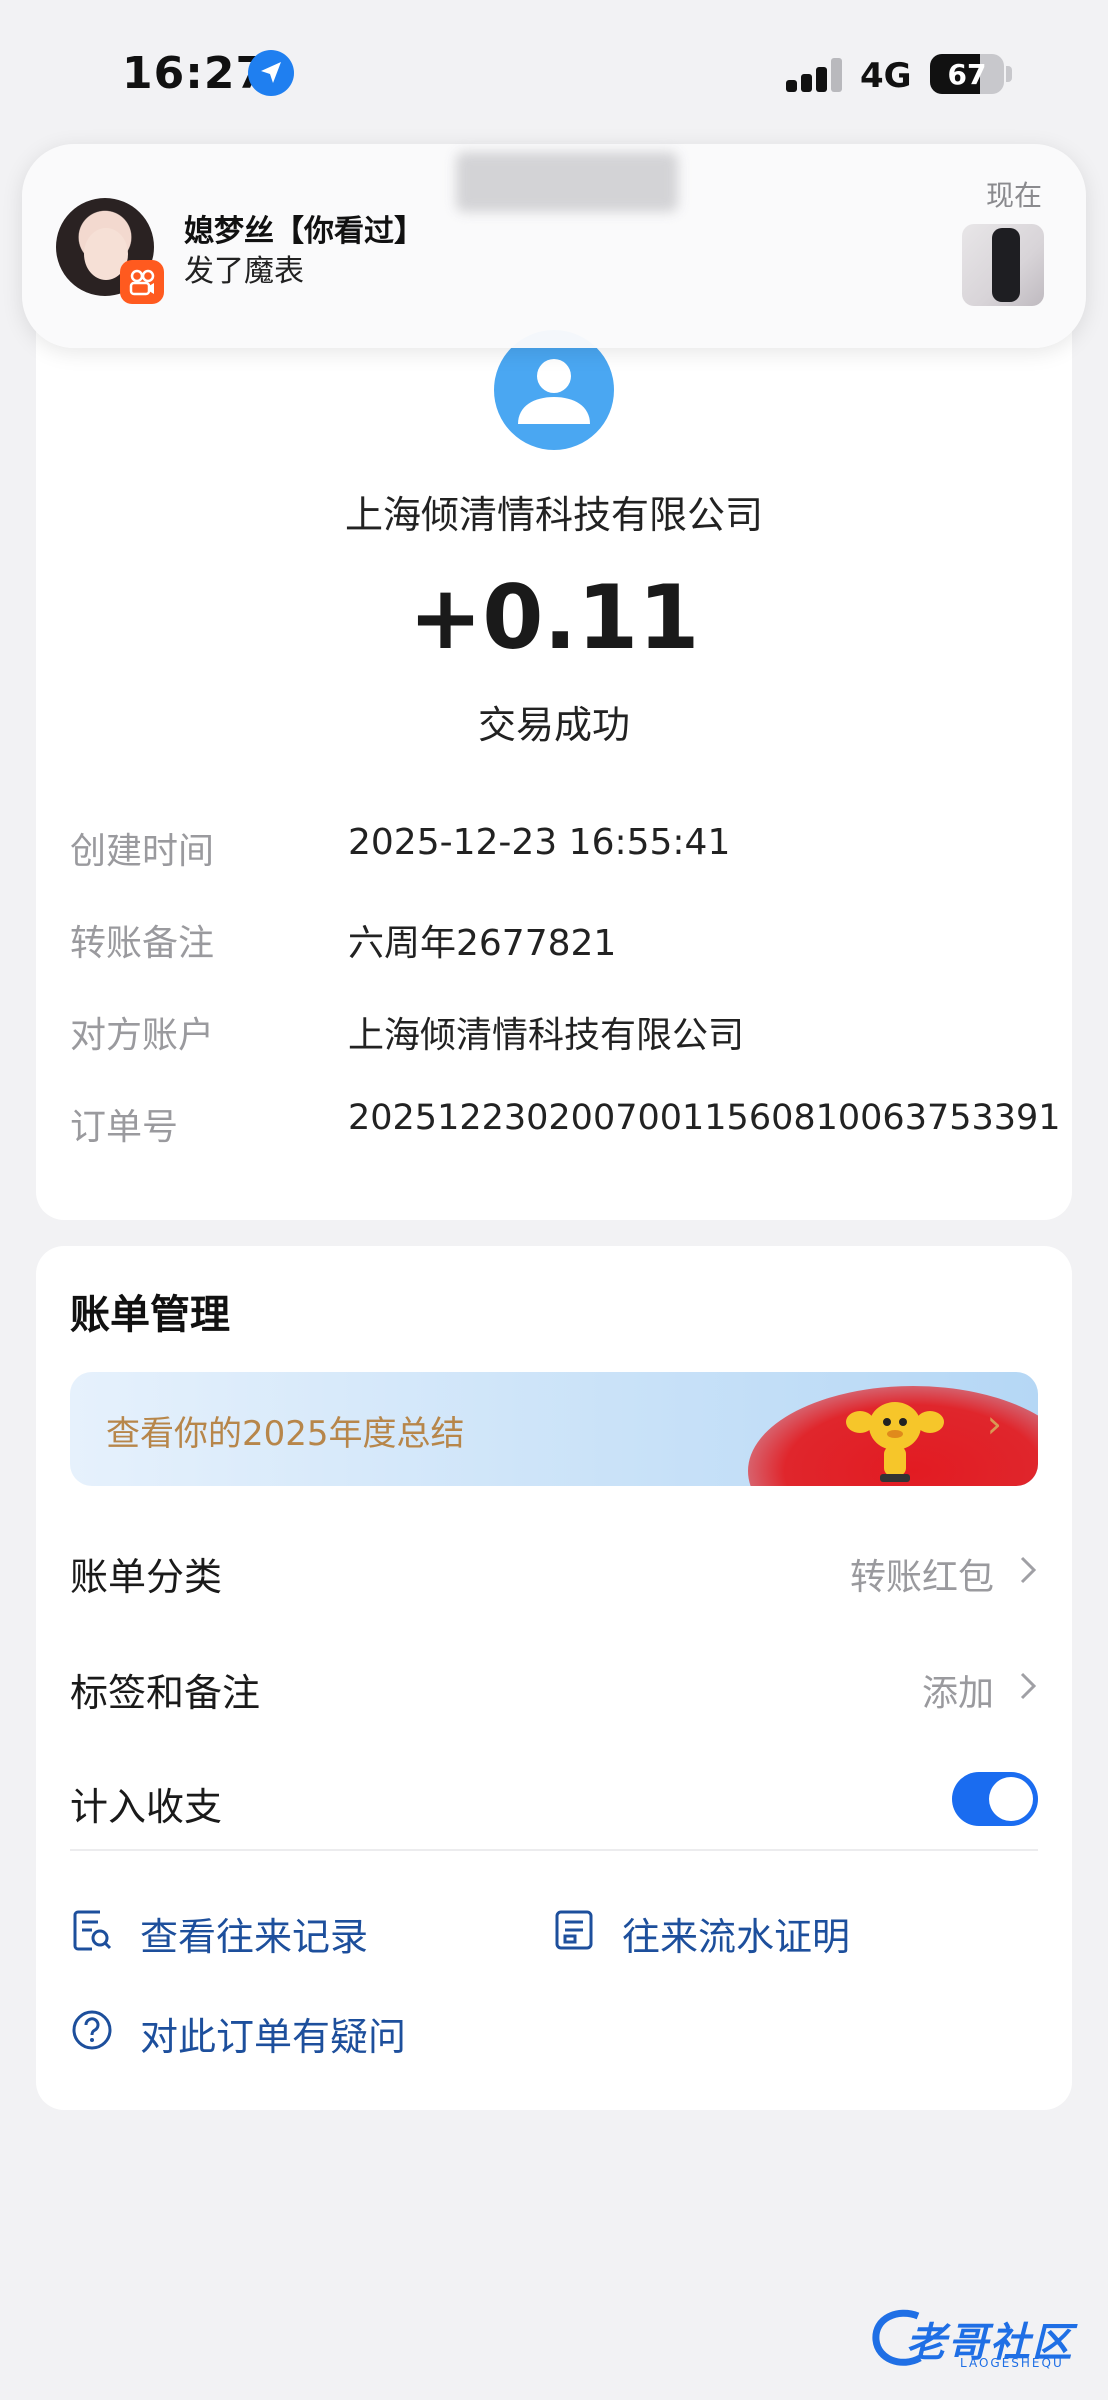  Describe the element at coordinates (273, 2037) in the screenshot. I see `order-question-label: 对此订单有疑问` at that location.